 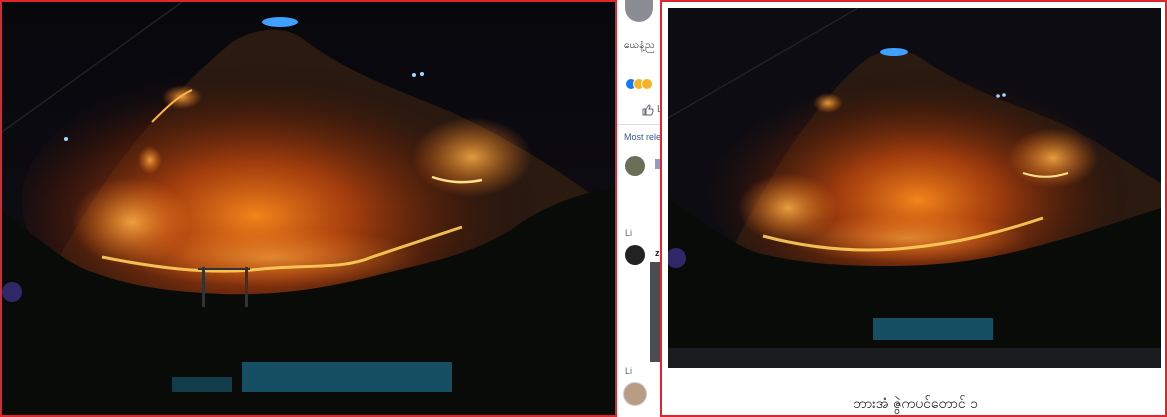 I want to click on wow-reaction-icon, so click(x=647, y=84).